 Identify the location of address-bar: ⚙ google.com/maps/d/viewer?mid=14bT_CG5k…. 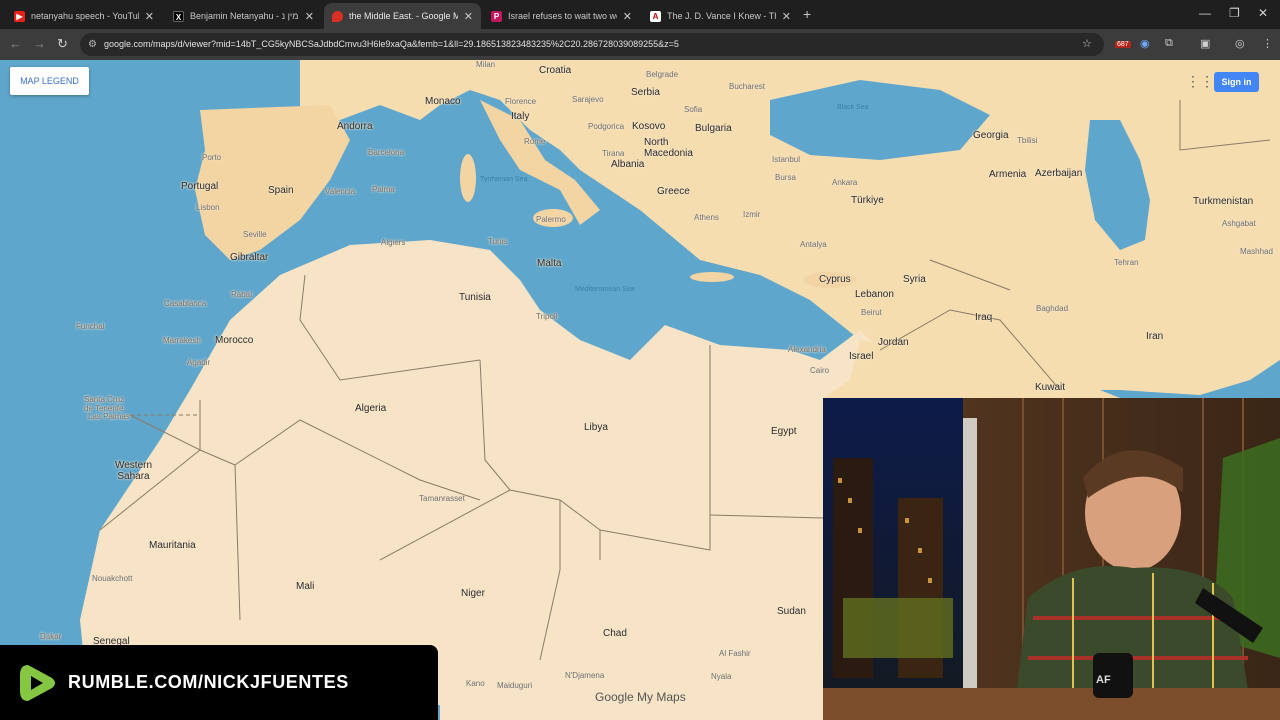
(592, 44).